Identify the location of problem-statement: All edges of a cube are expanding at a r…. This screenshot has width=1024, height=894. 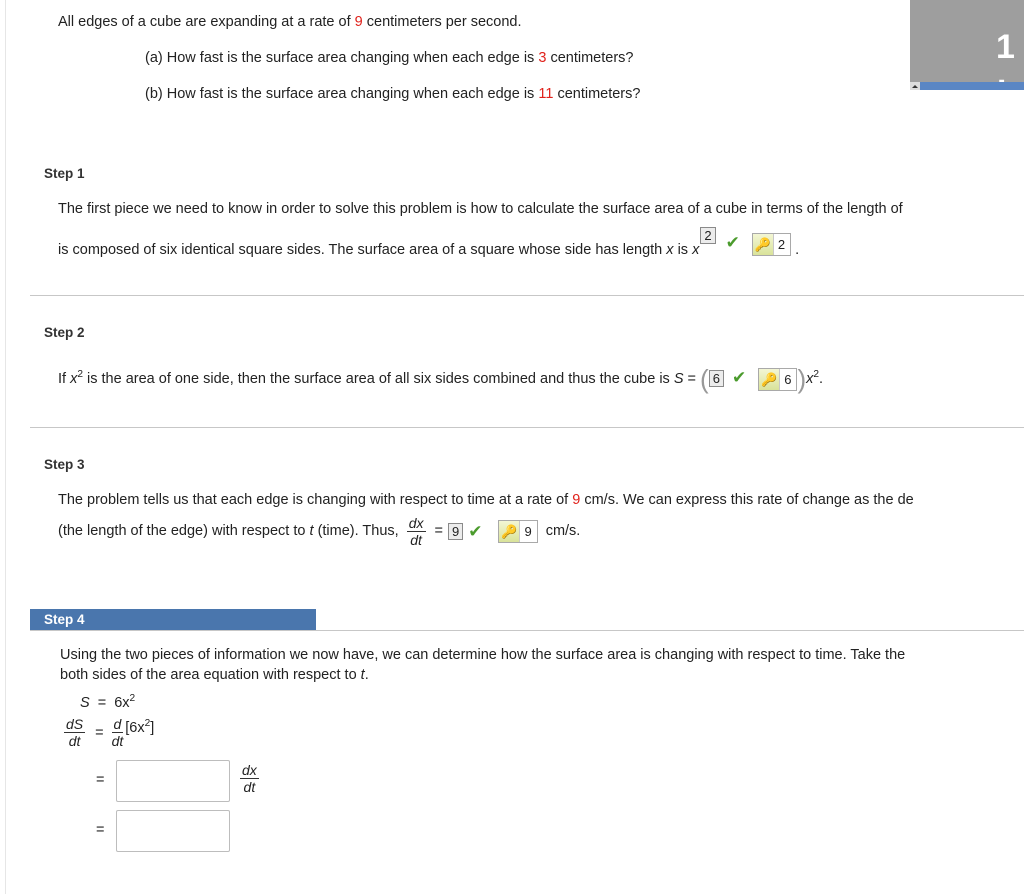
(290, 22).